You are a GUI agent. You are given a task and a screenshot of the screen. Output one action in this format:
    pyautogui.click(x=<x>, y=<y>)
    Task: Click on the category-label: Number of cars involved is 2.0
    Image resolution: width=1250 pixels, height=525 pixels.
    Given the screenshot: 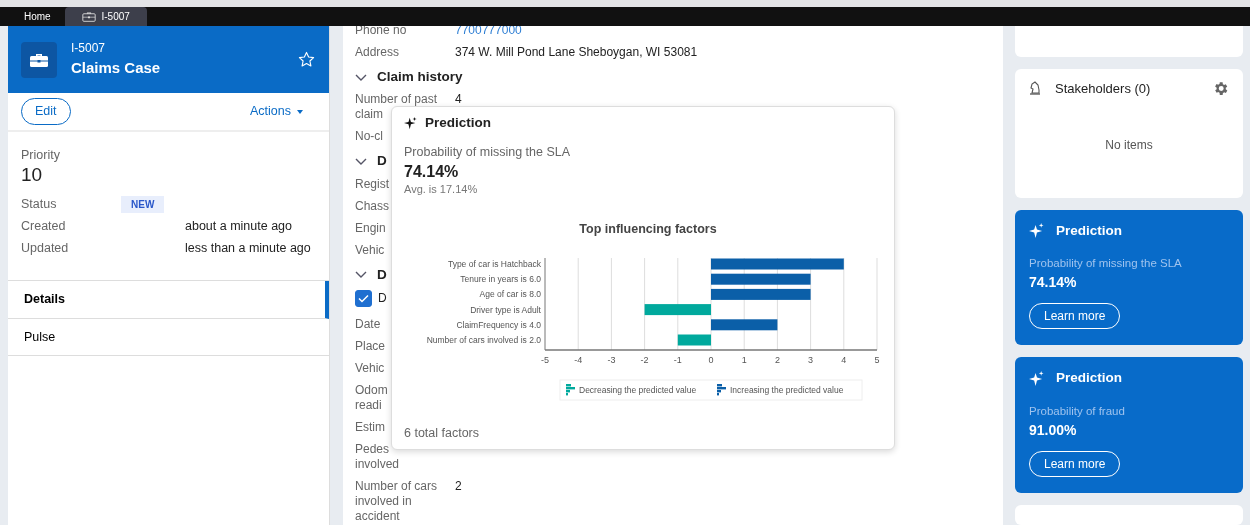 What is the action you would take?
    pyautogui.click(x=483, y=339)
    